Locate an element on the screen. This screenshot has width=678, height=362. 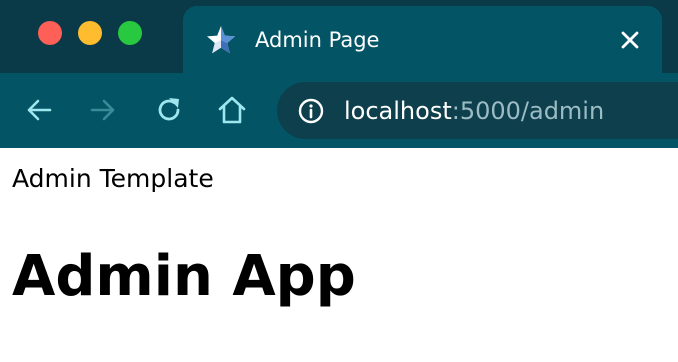
template-label: Admin Template is located at coordinates (113, 178).